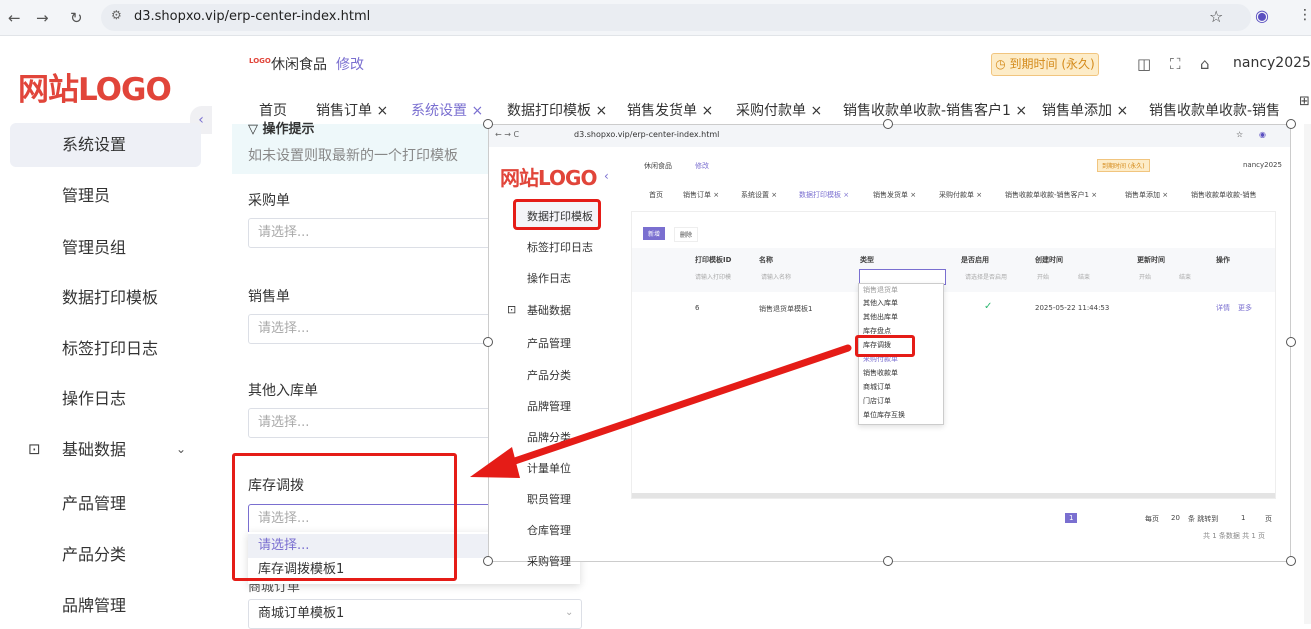 This screenshot has width=1311, height=629. I want to click on sidebar-item-label: 产品分类, so click(94, 554).